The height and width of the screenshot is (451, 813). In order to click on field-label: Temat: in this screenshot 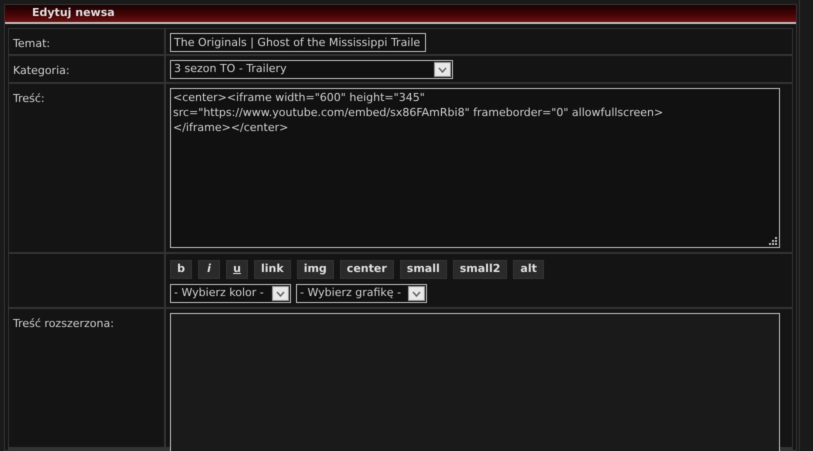, I will do `click(31, 43)`.